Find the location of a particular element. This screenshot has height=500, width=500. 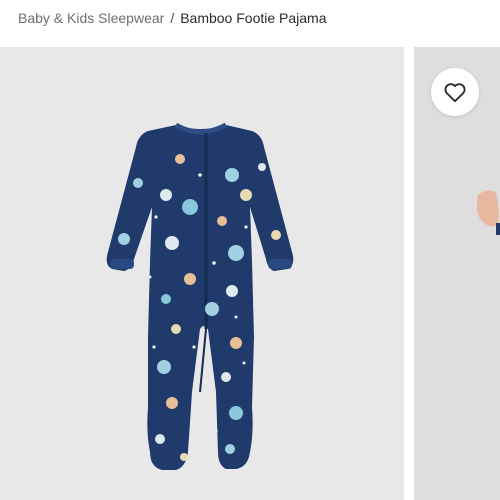

heart-outline-icon is located at coordinates (455, 93).